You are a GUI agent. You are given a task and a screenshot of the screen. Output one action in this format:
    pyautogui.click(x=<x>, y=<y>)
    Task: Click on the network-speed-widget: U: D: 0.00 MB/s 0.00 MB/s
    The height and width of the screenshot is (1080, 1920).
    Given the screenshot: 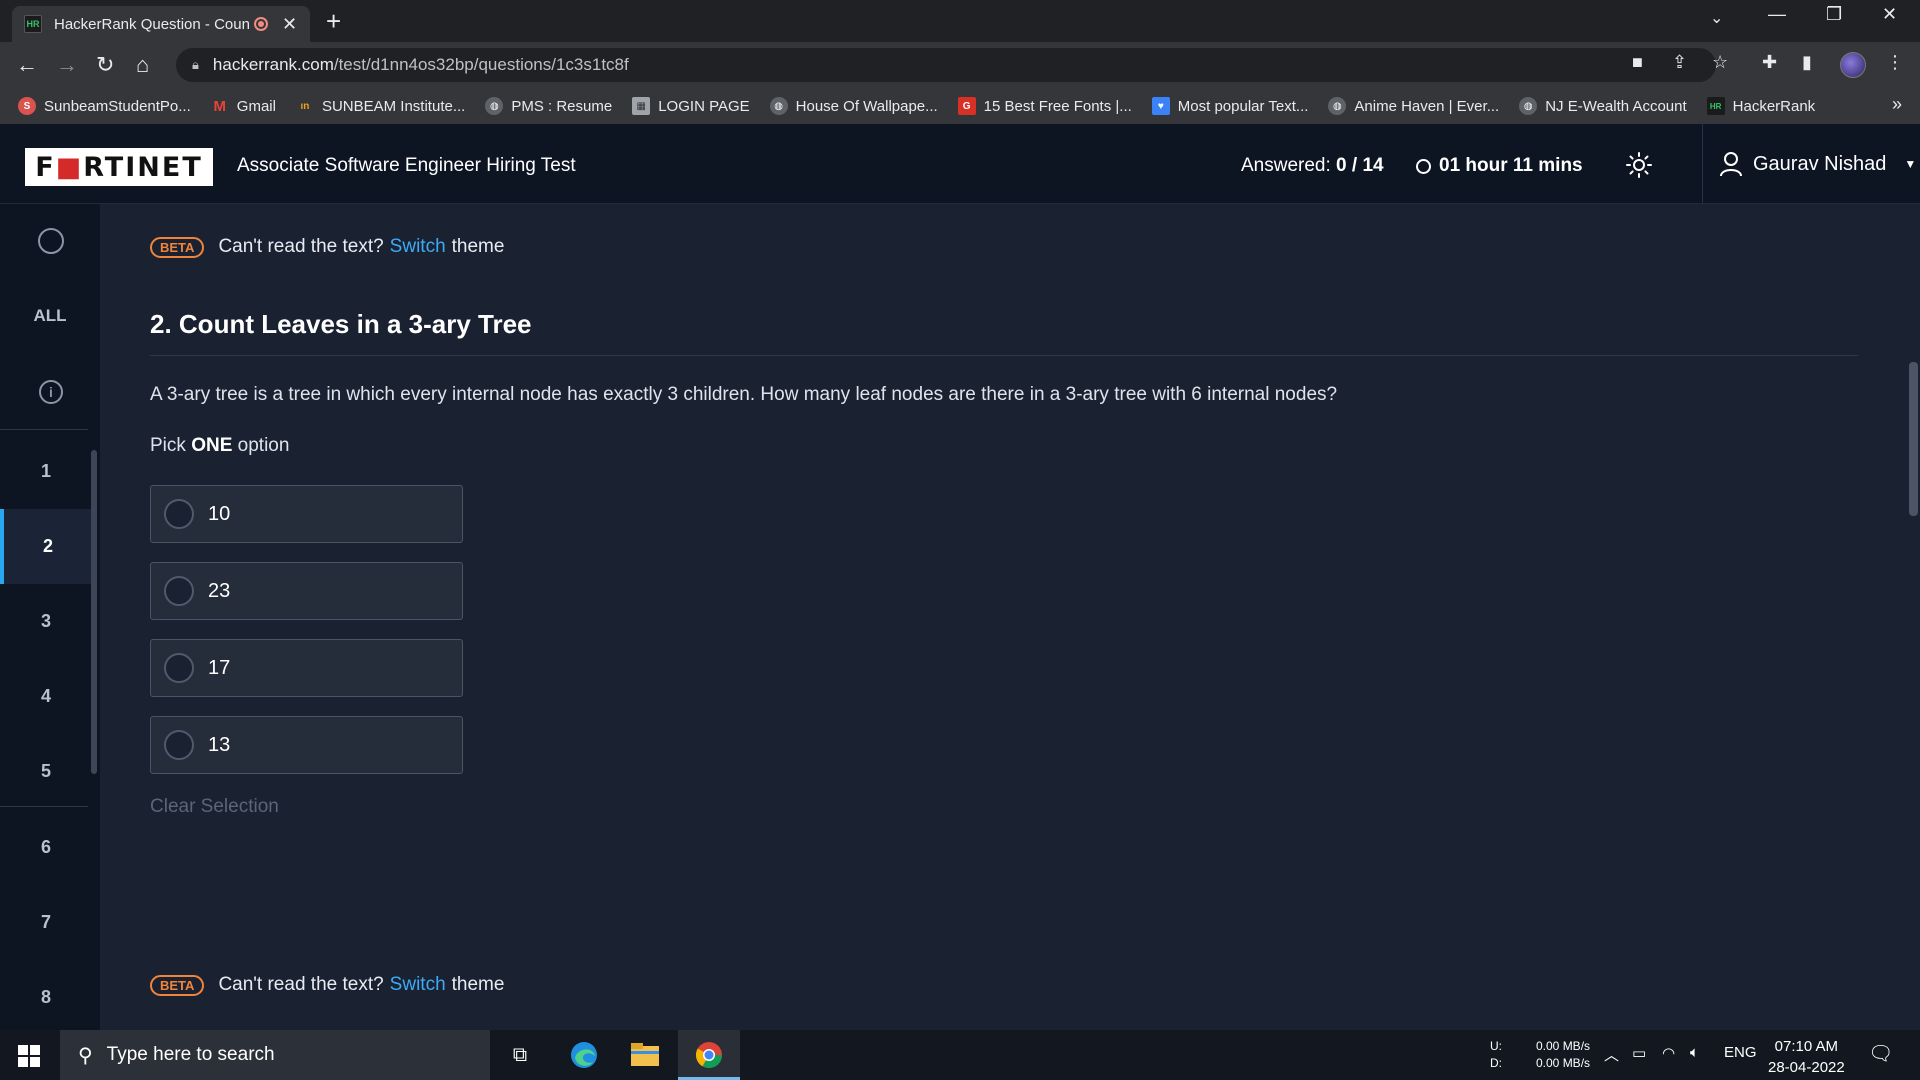 What is the action you would take?
    pyautogui.click(x=1540, y=1055)
    